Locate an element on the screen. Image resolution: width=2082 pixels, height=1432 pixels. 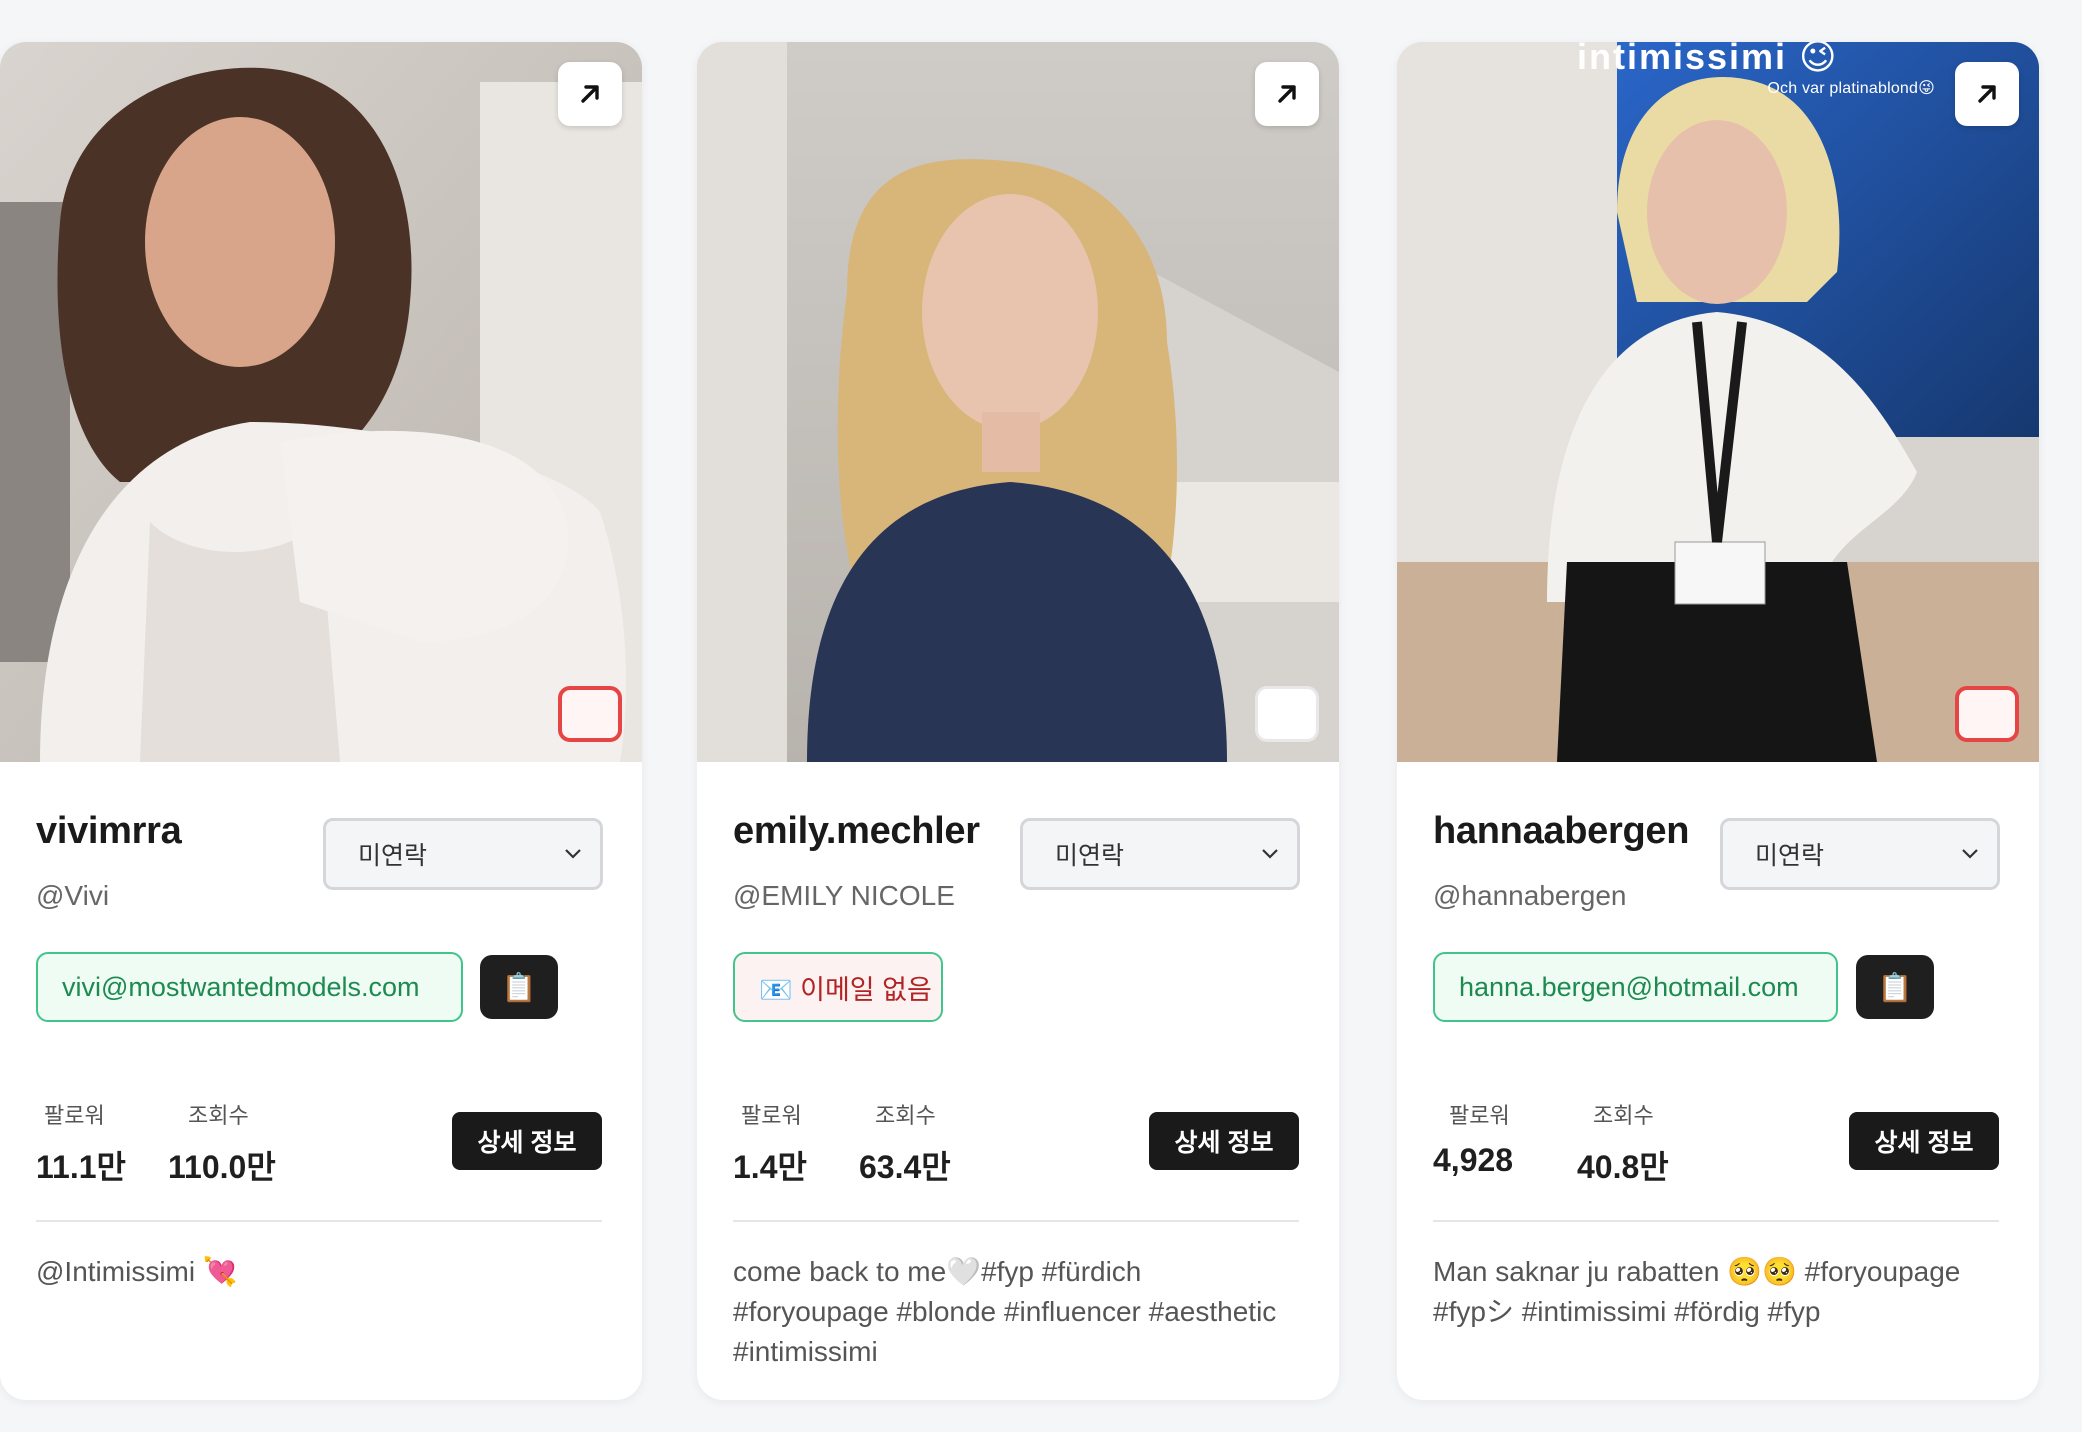
email-chip: vivi@mostwantedmodels.com is located at coordinates (249, 987).